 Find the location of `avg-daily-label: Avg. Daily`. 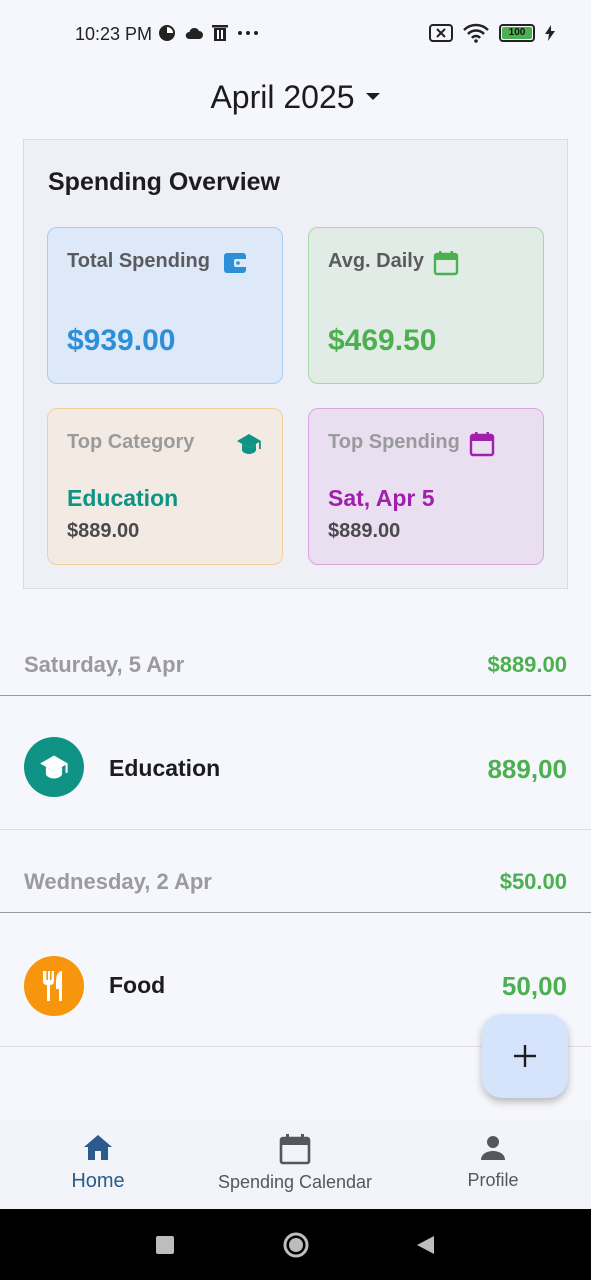

avg-daily-label: Avg. Daily is located at coordinates (376, 261).